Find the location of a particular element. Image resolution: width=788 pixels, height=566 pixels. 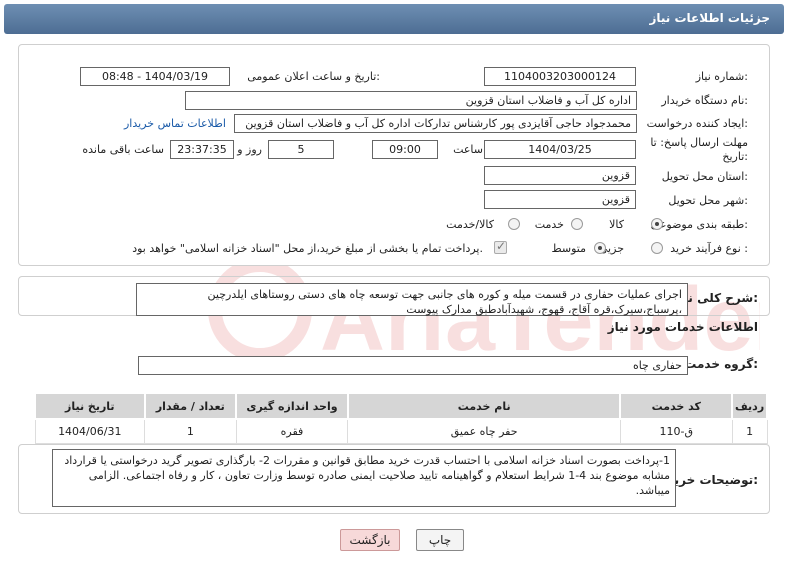

cell-row: 1 is located at coordinates (749, 431).